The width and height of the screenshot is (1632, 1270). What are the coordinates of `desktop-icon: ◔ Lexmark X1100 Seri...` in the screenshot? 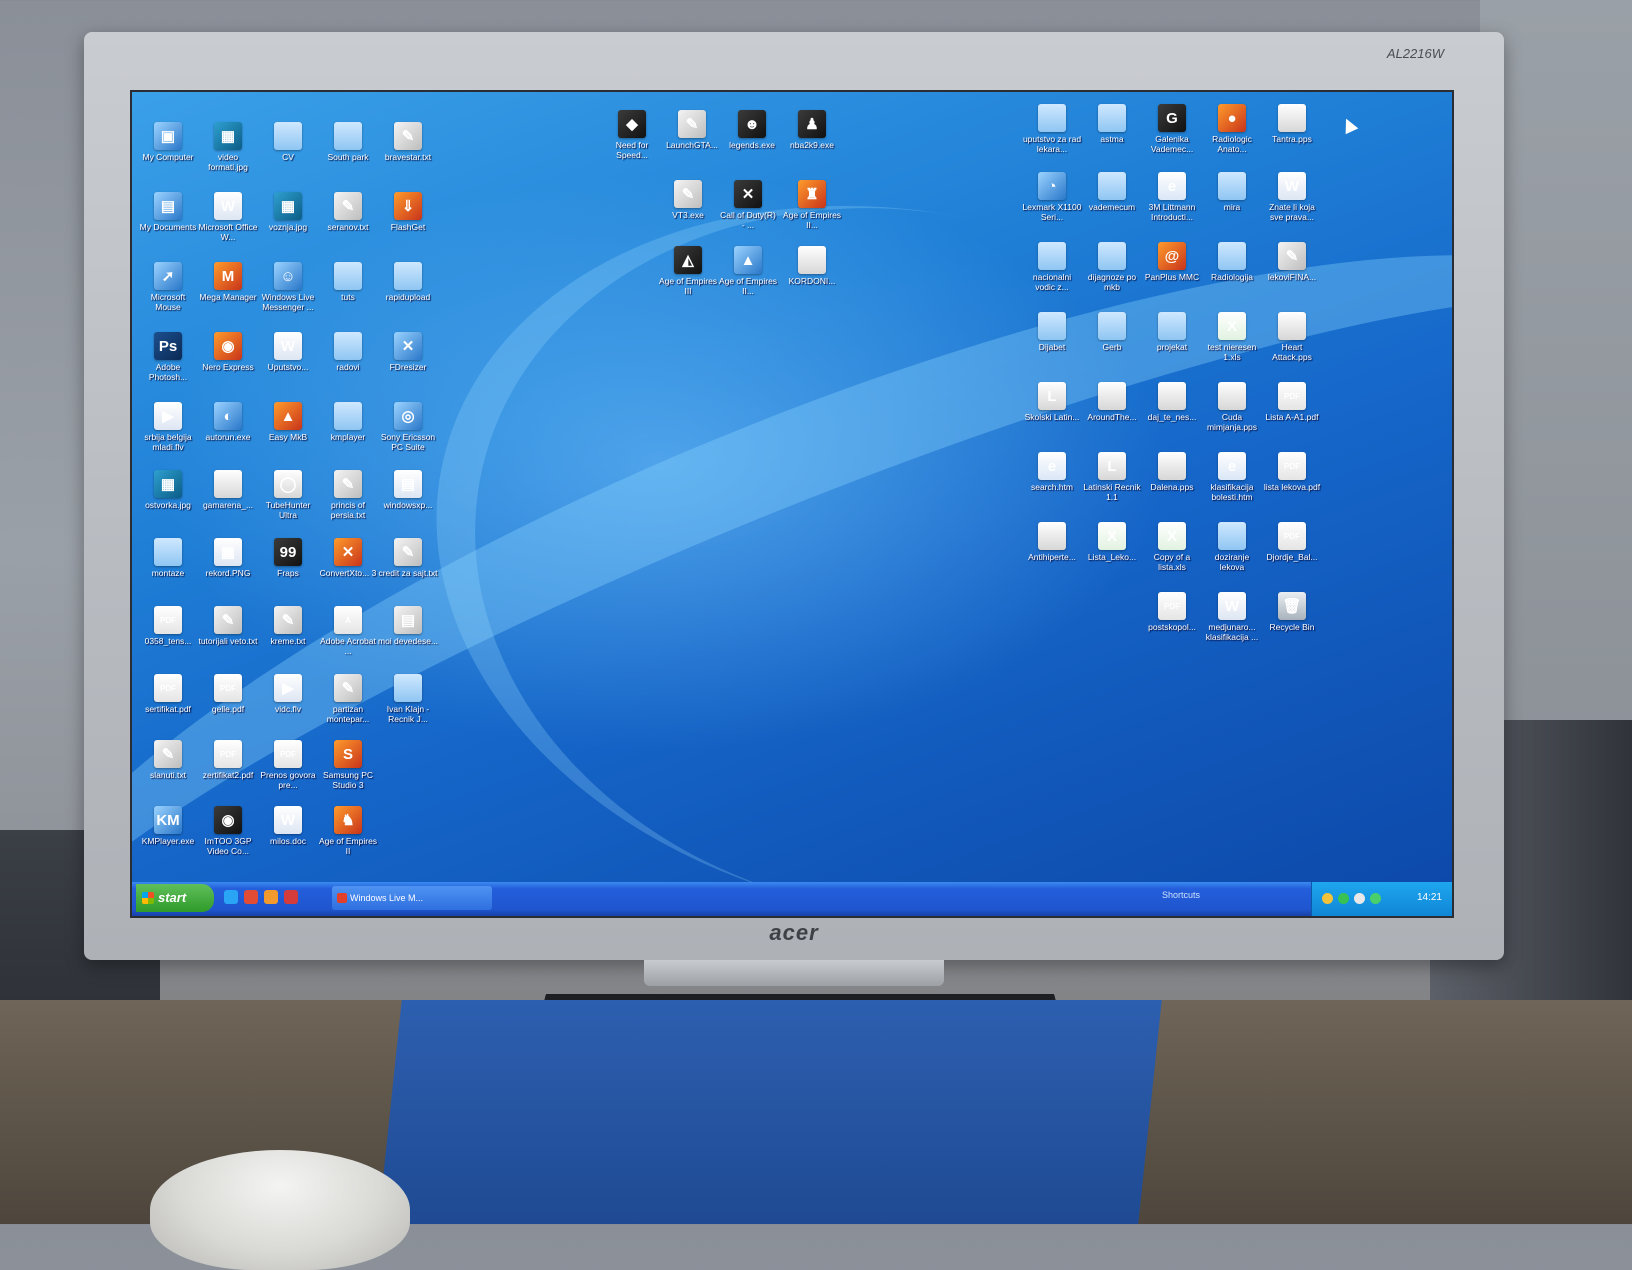 It's located at (1052, 197).